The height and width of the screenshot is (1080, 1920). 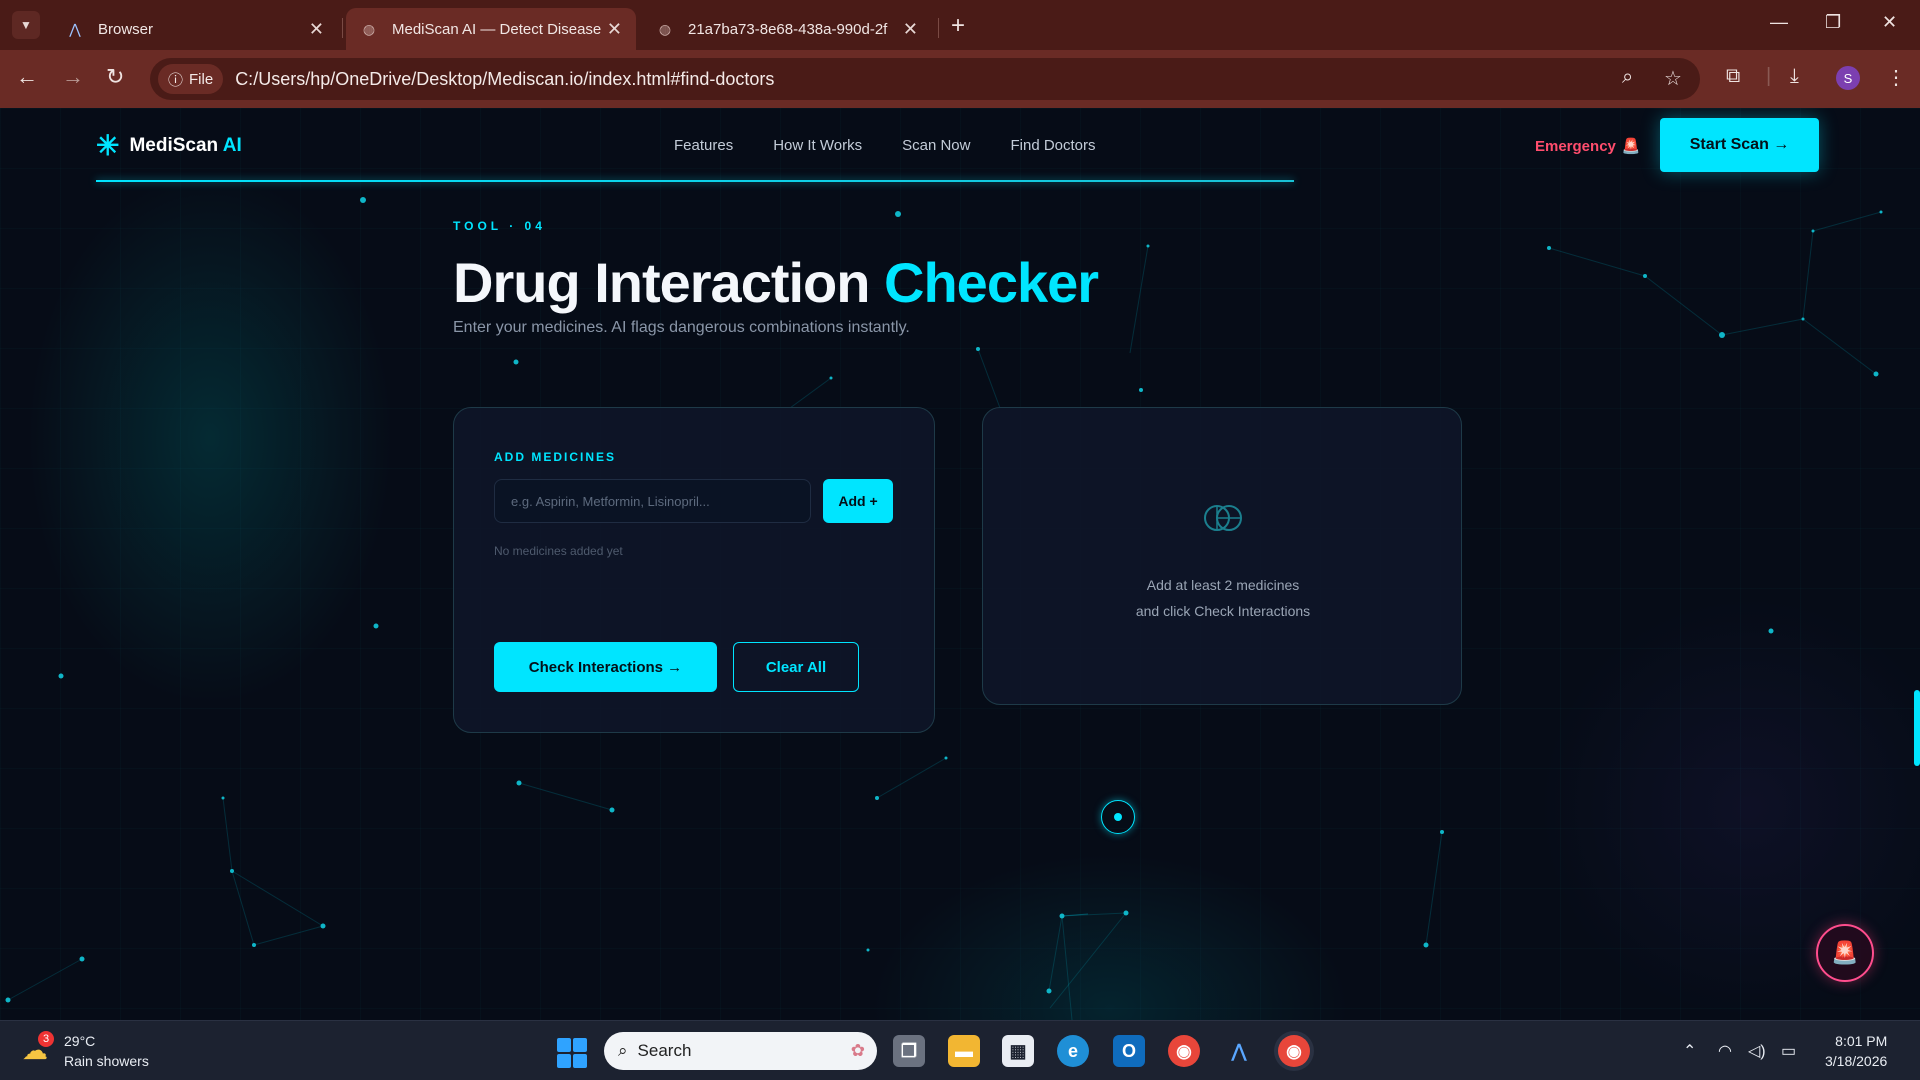 I want to click on tab-browser: ⋀ Browser ✕, so click(x=195, y=29).